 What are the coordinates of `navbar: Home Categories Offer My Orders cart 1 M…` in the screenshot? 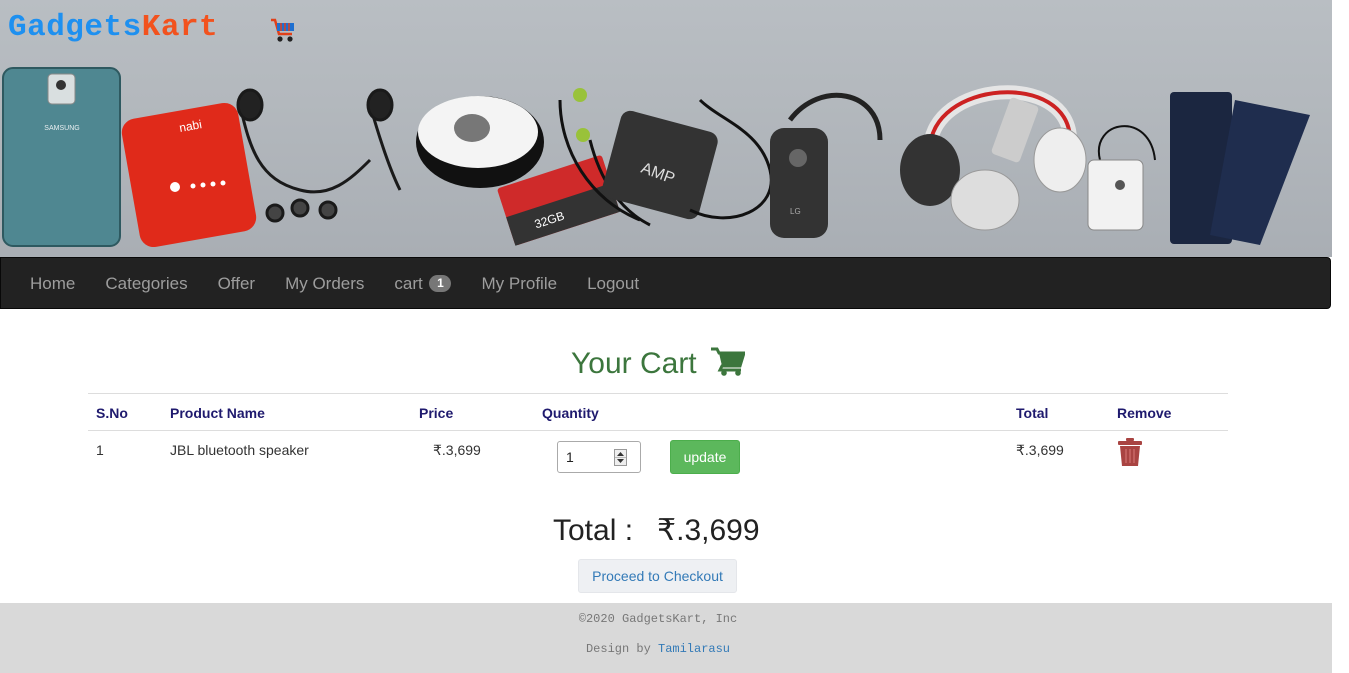 It's located at (665, 283).